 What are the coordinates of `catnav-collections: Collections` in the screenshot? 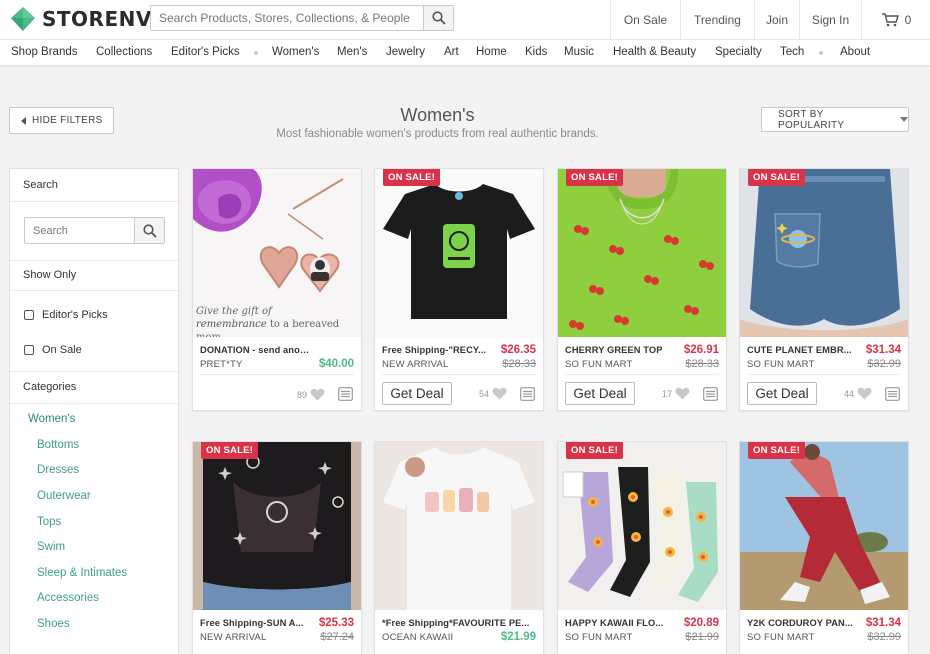 It's located at (124, 52).